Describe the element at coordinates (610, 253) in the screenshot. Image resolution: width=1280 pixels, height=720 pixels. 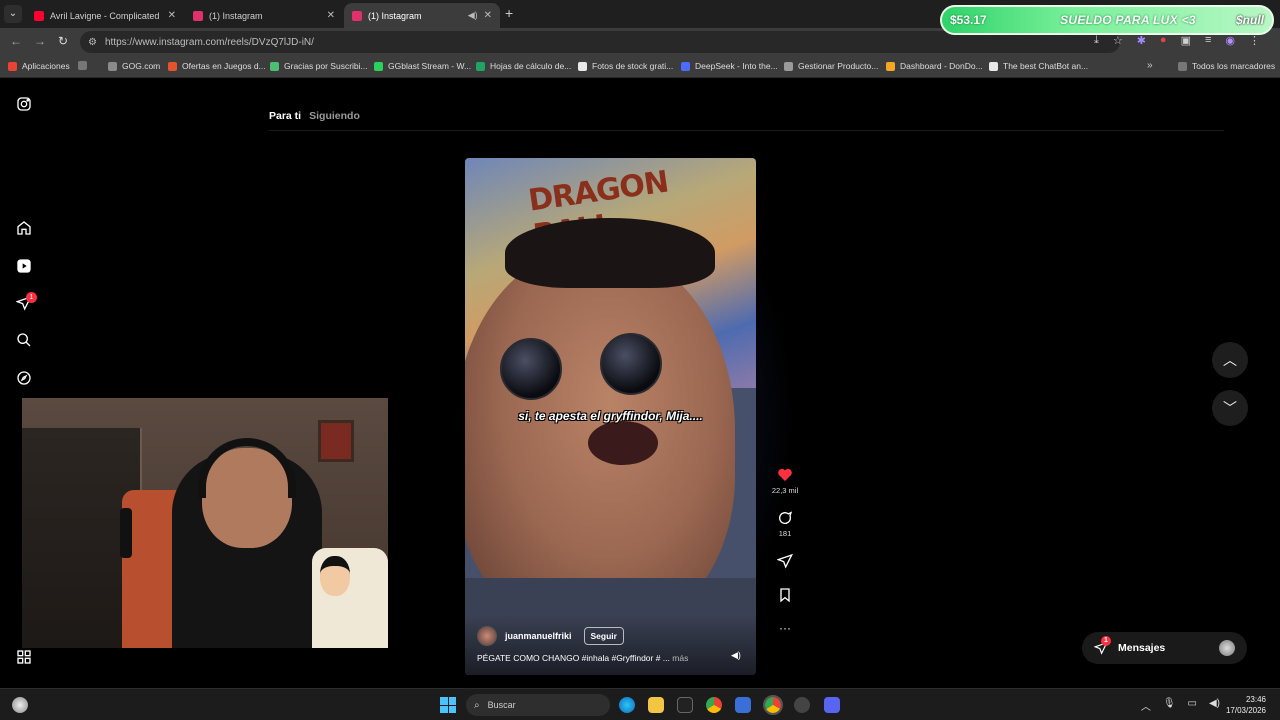
I see `hair` at that location.